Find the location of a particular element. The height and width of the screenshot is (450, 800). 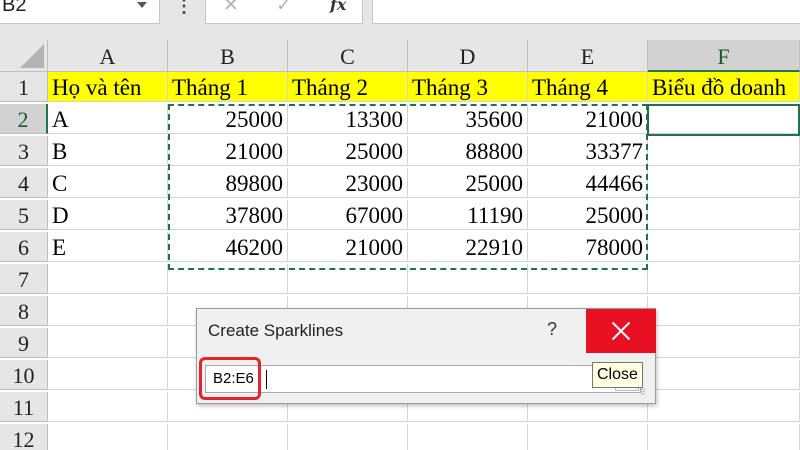

row-header-3: 3 is located at coordinates (24, 151).